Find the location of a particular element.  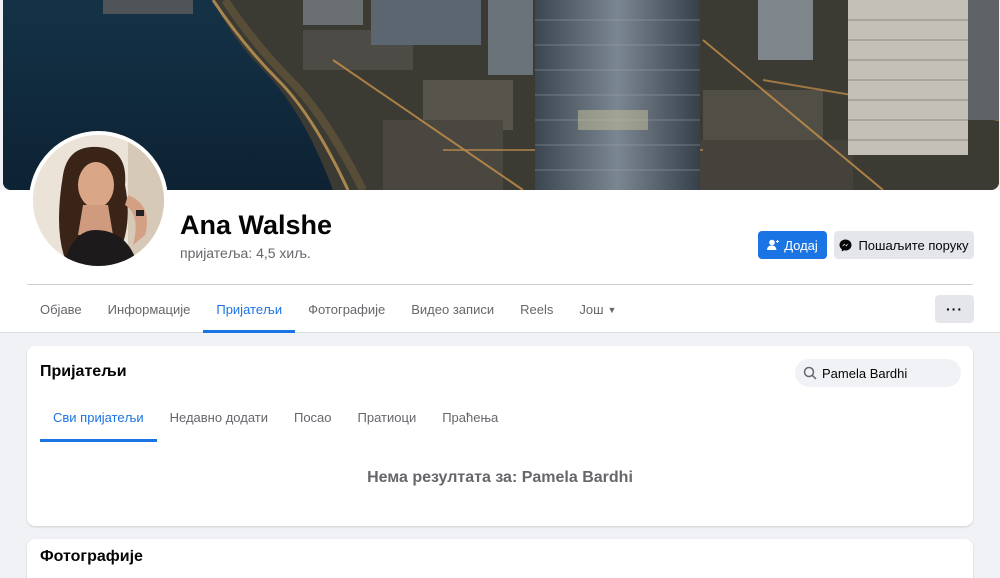

friends-search is located at coordinates (878, 373).